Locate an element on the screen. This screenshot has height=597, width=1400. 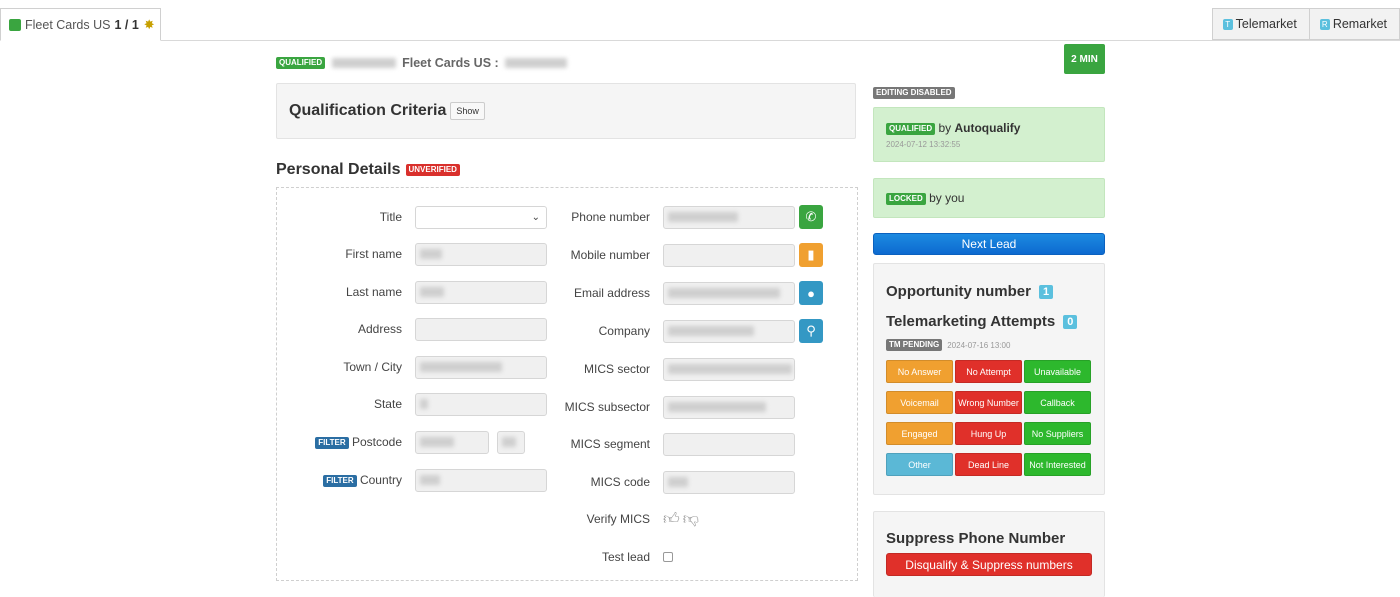
dead-line-button: Dead Line is located at coordinates (988, 464).